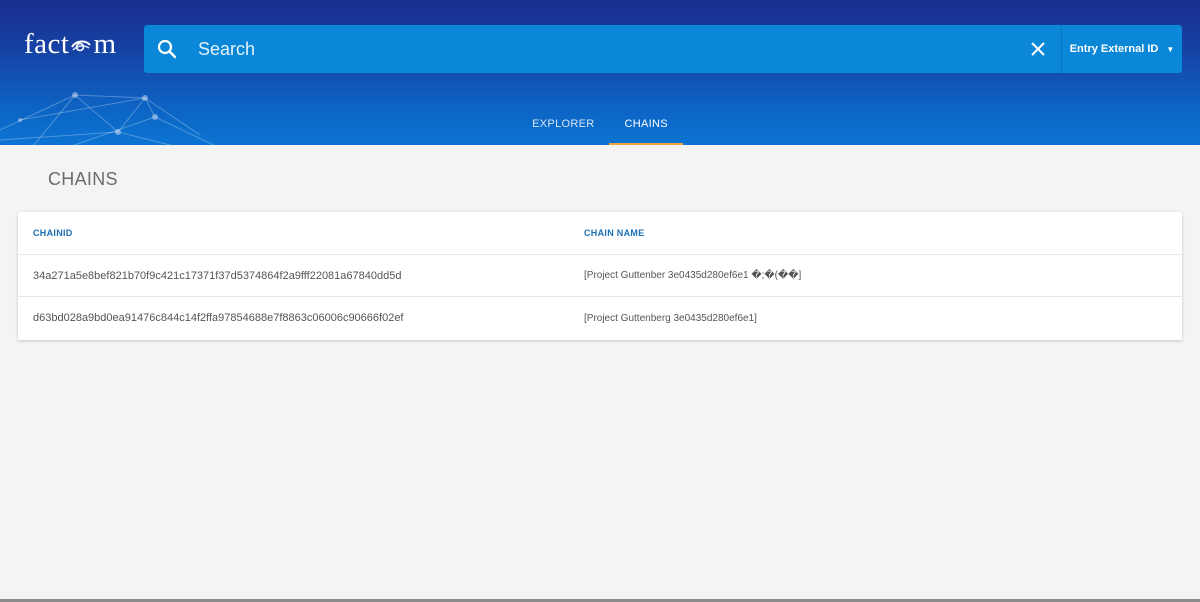 This screenshot has width=1200, height=602. I want to click on nav-tabs: EXPLORER CHAINS, so click(600, 126).